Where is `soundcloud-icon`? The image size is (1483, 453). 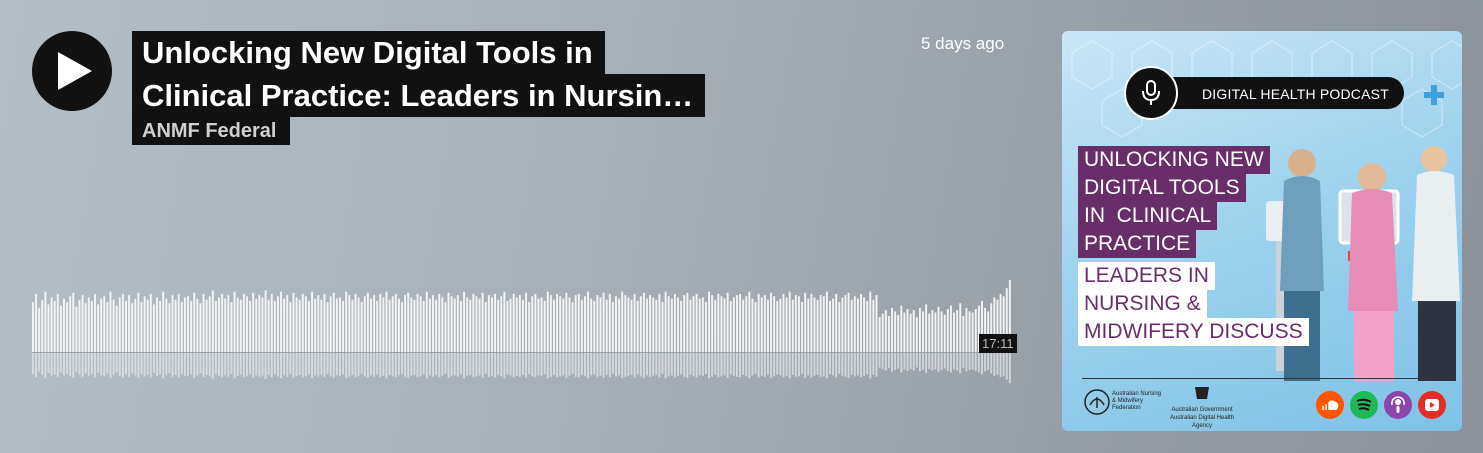
soundcloud-icon is located at coordinates (1330, 405).